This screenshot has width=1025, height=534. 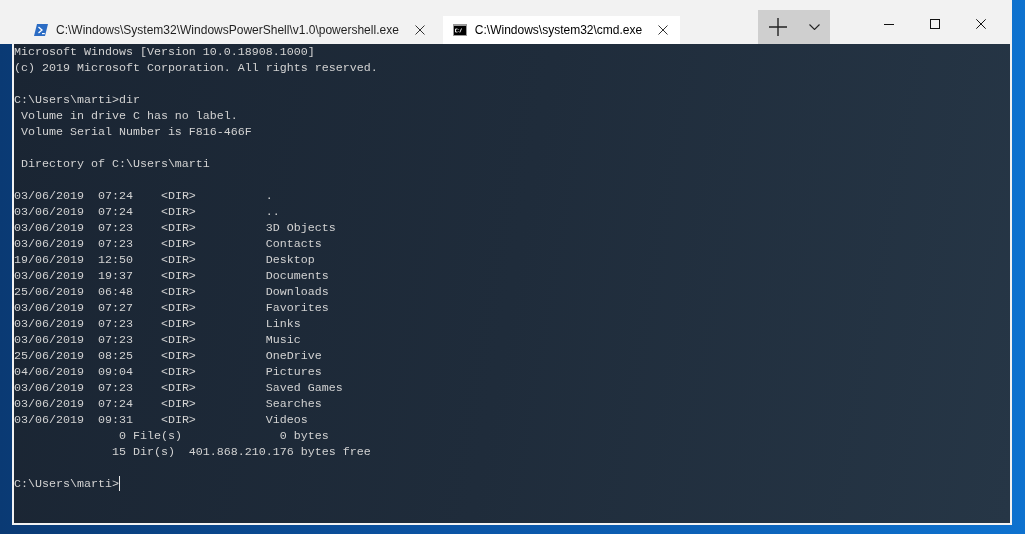 What do you see at coordinates (171, 276) in the screenshot?
I see `terminal-output-line: 03/06/2019 19:37 <DIR> Documents` at bounding box center [171, 276].